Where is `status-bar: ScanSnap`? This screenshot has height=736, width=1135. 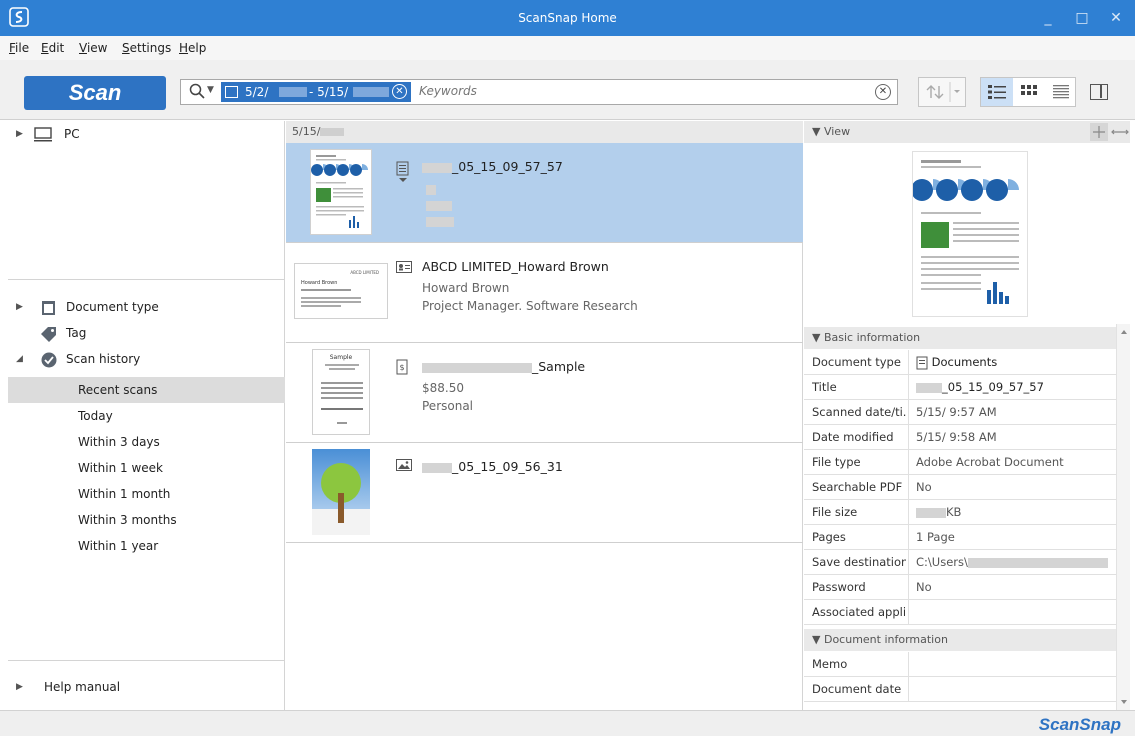
status-bar: ScanSnap is located at coordinates (567, 723).